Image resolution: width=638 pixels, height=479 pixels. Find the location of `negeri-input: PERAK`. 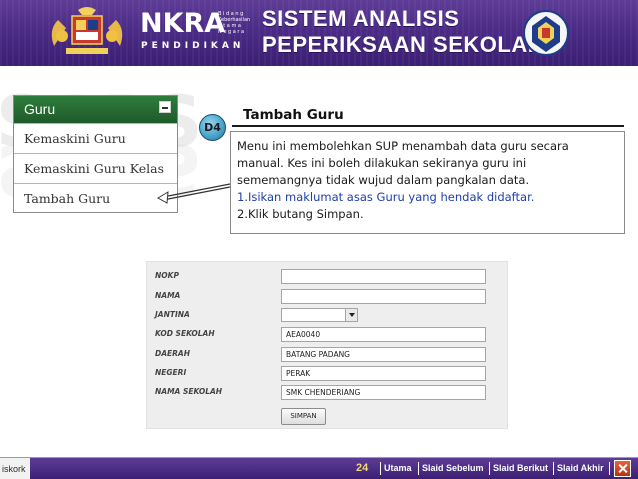

negeri-input: PERAK is located at coordinates (383, 373).